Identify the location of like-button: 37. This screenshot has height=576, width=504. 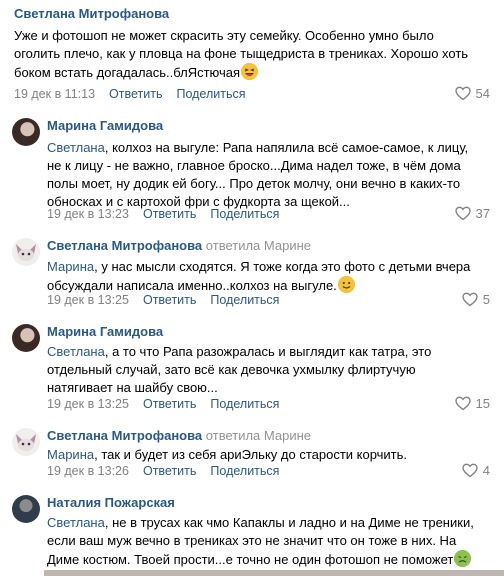
(472, 213).